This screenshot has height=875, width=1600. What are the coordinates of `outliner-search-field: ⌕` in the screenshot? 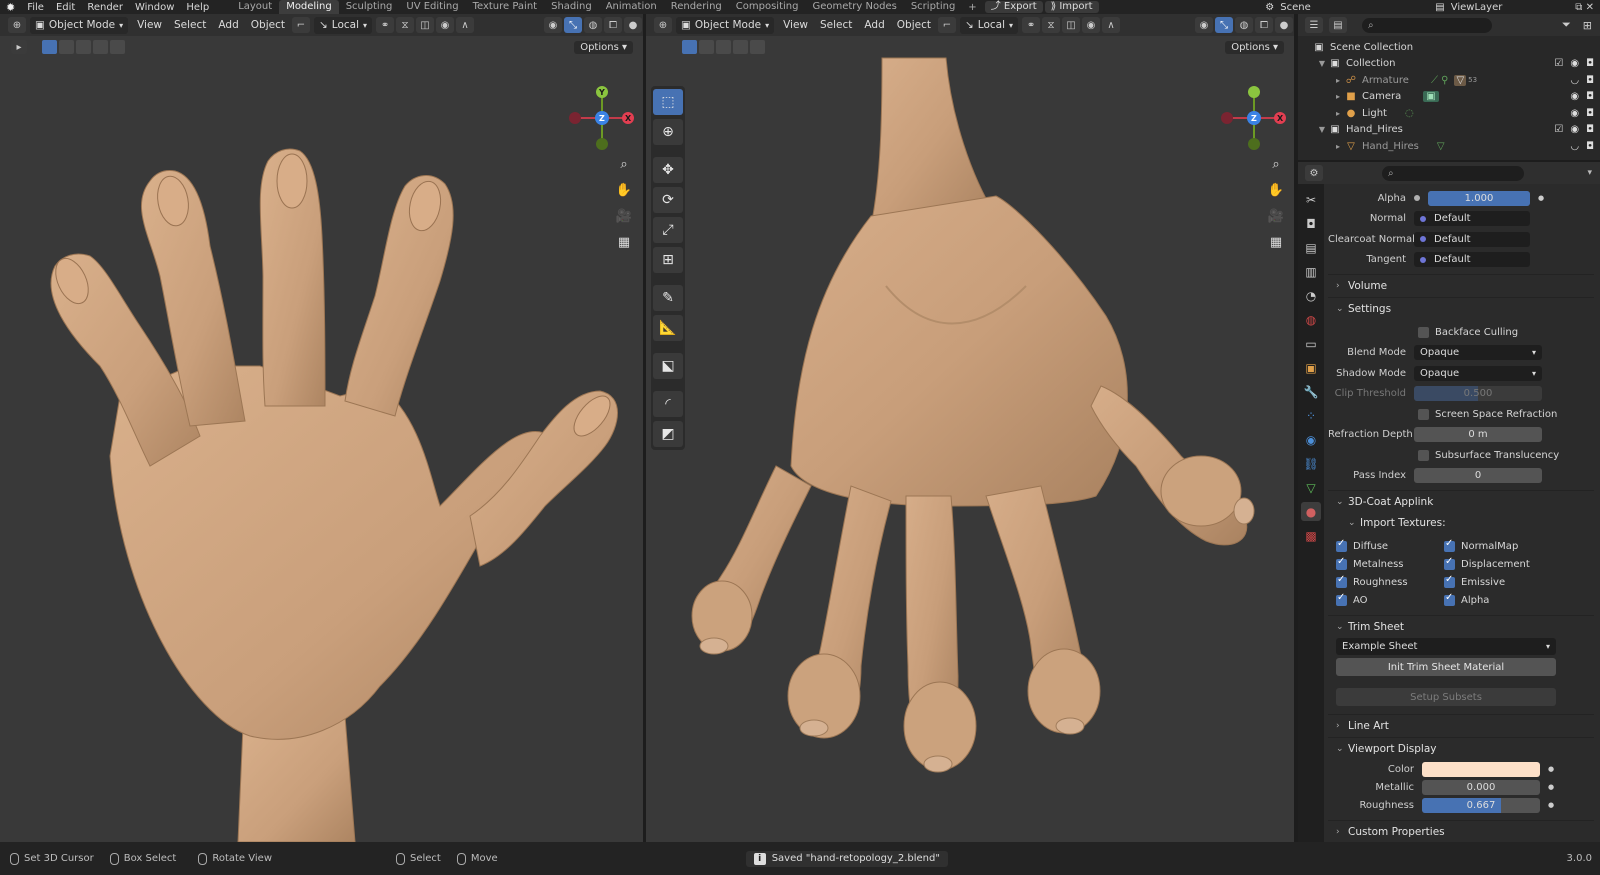 It's located at (1427, 25).